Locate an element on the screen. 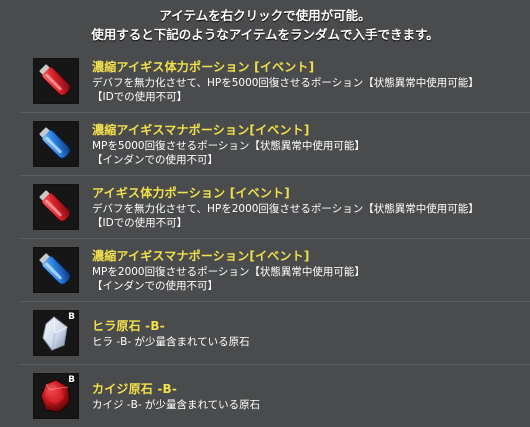 This screenshot has height=427, width=530. item-desc-line-1: MPを2000回復させるポーション【状態異常中使用可能】 is located at coordinates (228, 271).